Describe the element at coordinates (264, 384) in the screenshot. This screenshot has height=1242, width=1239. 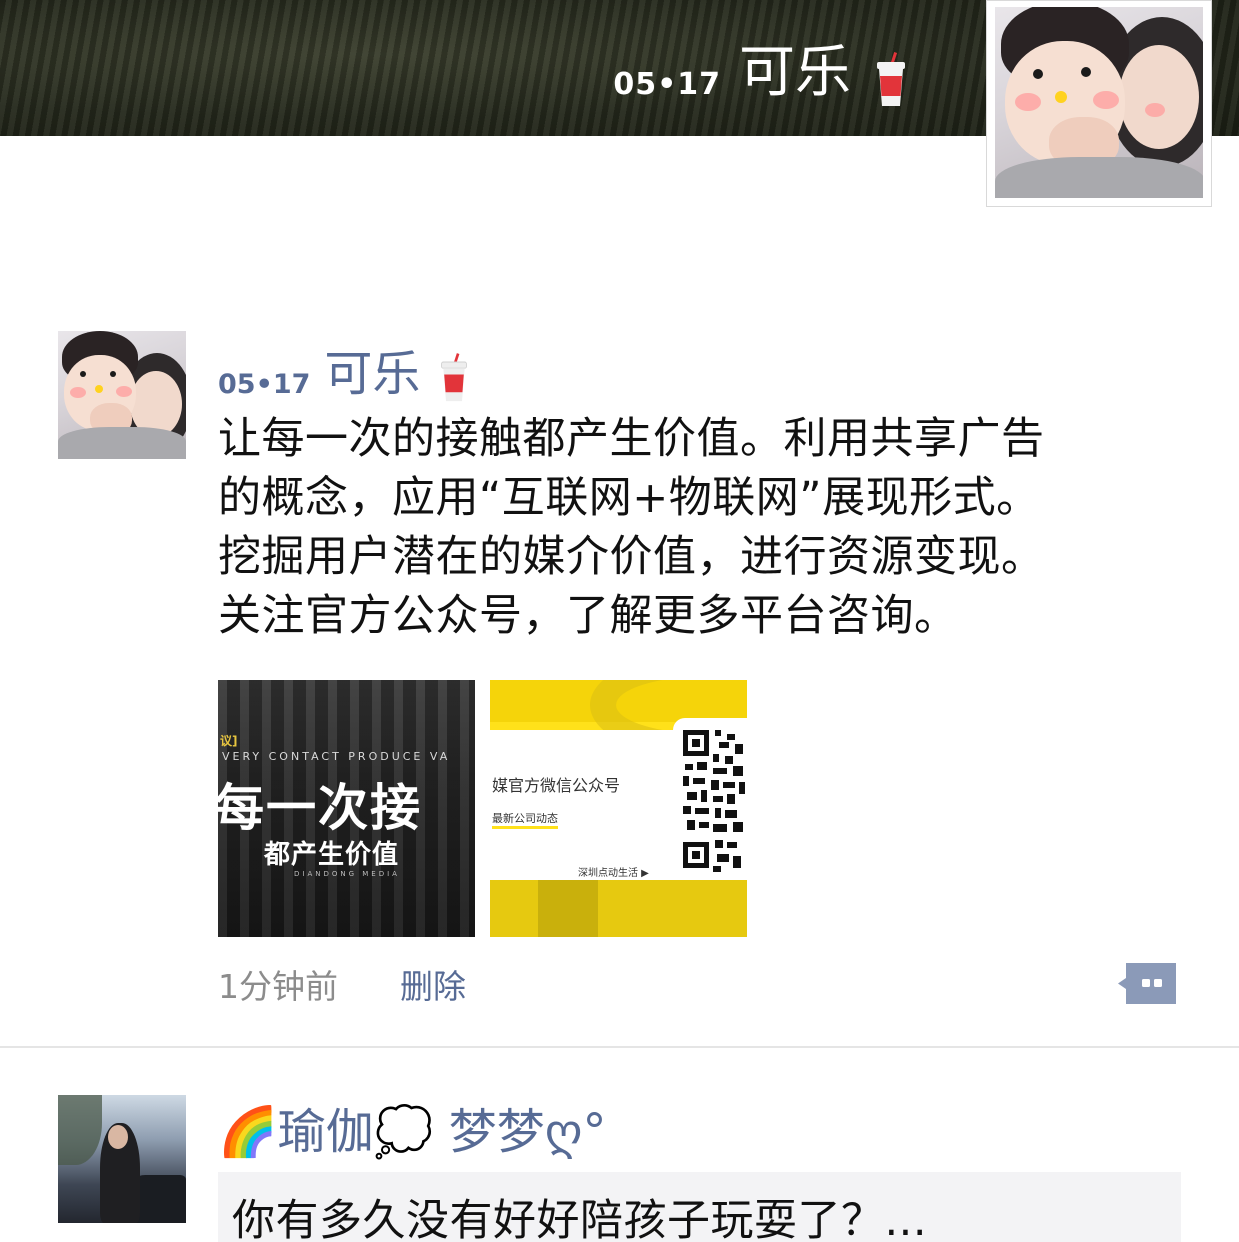
I see `post-author-date: 05•17` at that location.